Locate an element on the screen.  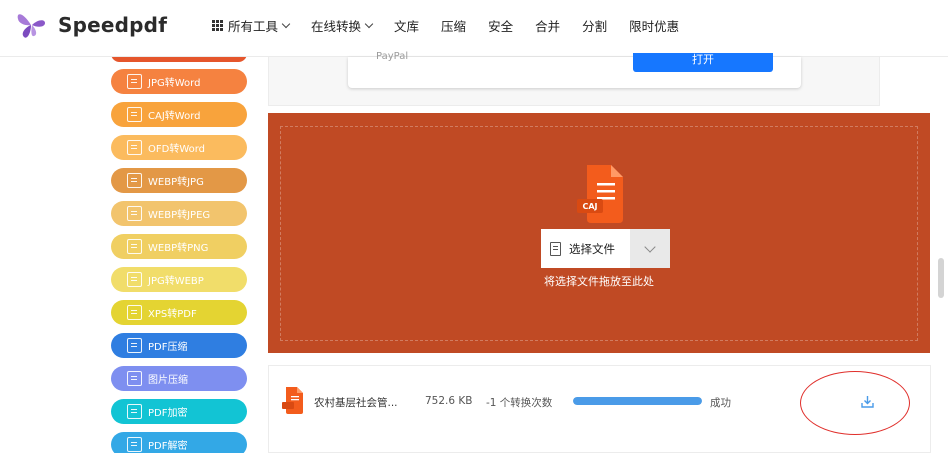
sidebar-item-webp-to-jpg: WEBP转JPG is located at coordinates (179, 180).